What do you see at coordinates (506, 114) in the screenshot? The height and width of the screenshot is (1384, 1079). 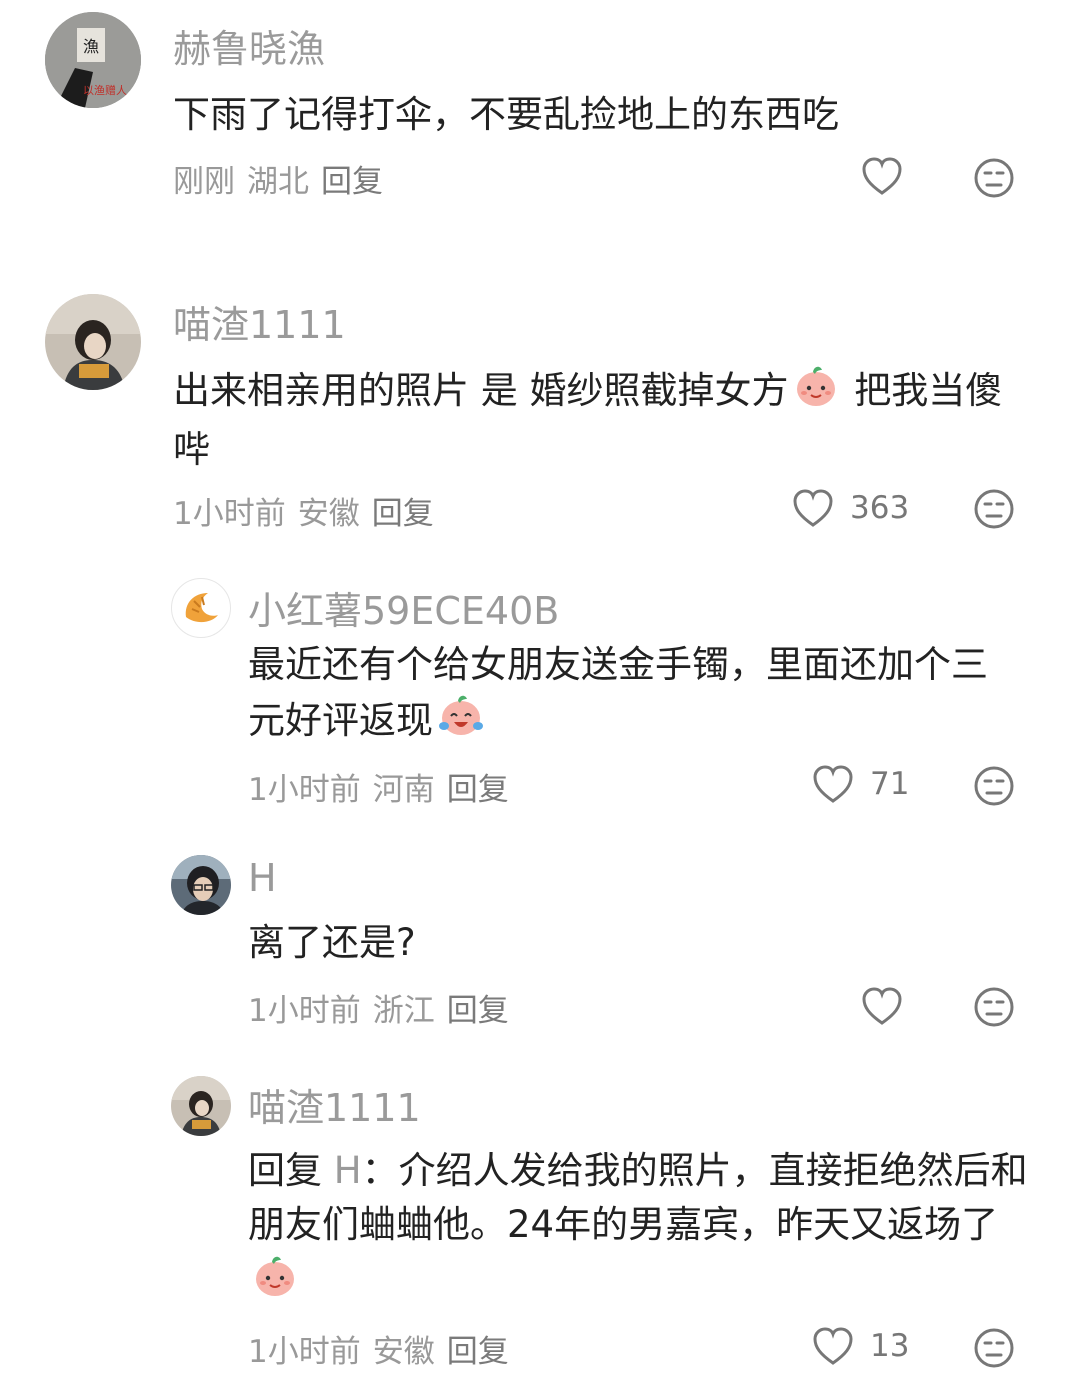 I see `comment-text: 下雨了记得打伞，不要乱捡地上的东西吃` at bounding box center [506, 114].